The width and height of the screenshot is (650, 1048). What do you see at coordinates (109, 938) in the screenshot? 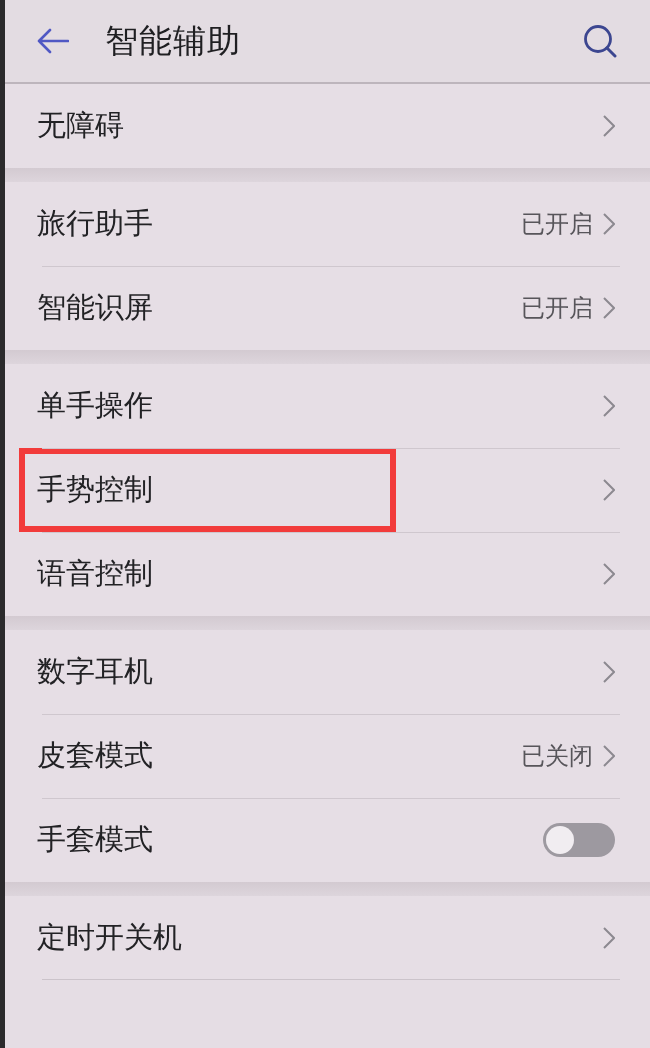
I see `setting-label: 定时开关机` at bounding box center [109, 938].